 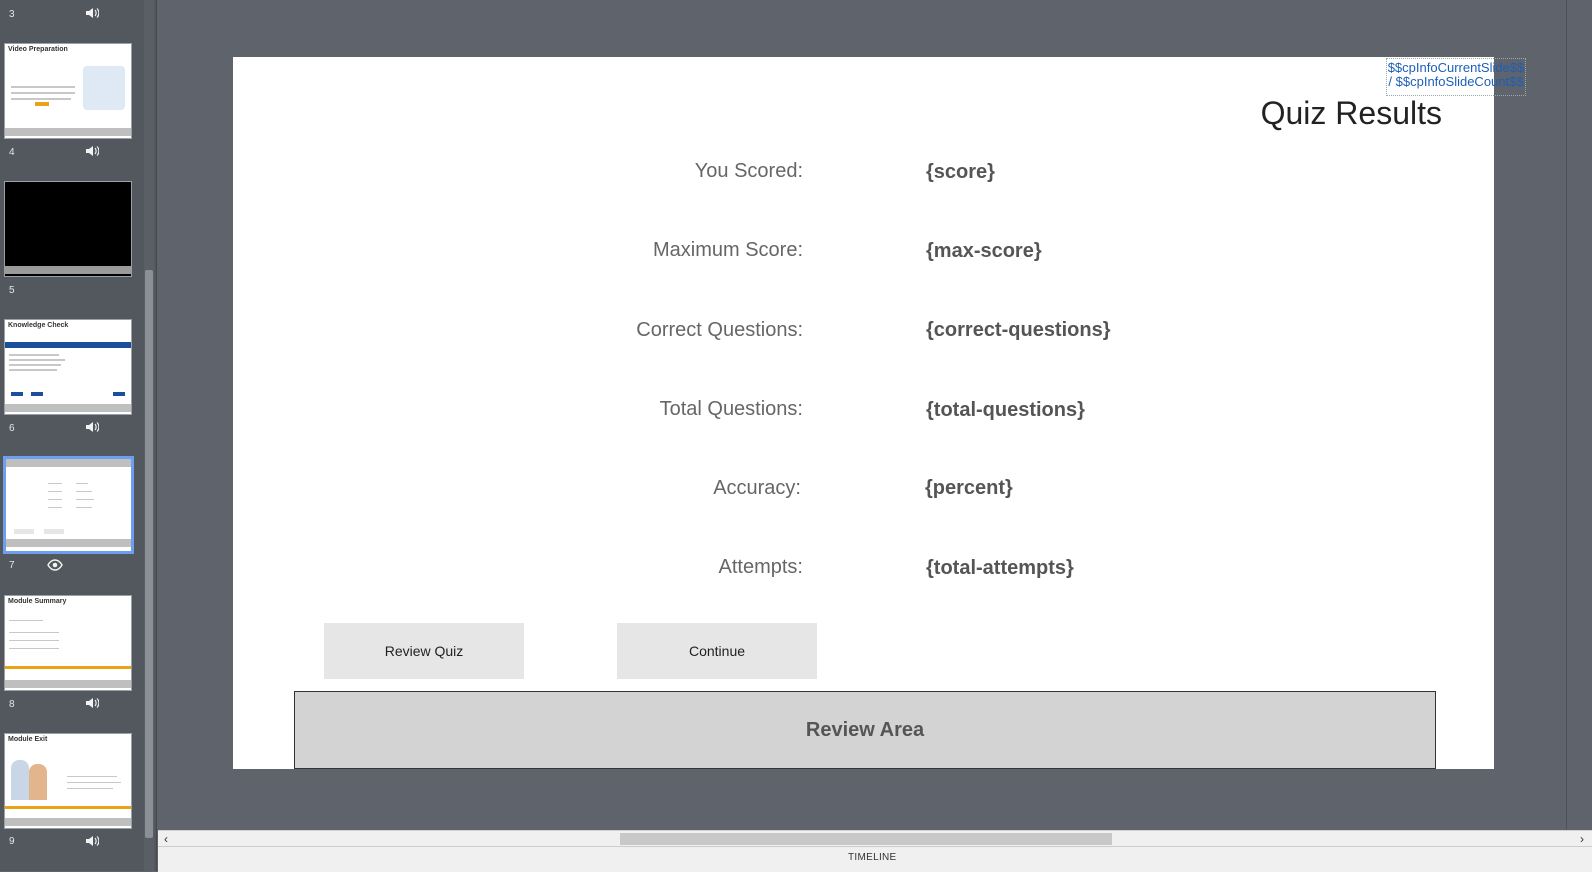 What do you see at coordinates (748, 171) in the screenshot?
I see `score-label: You Scored:` at bounding box center [748, 171].